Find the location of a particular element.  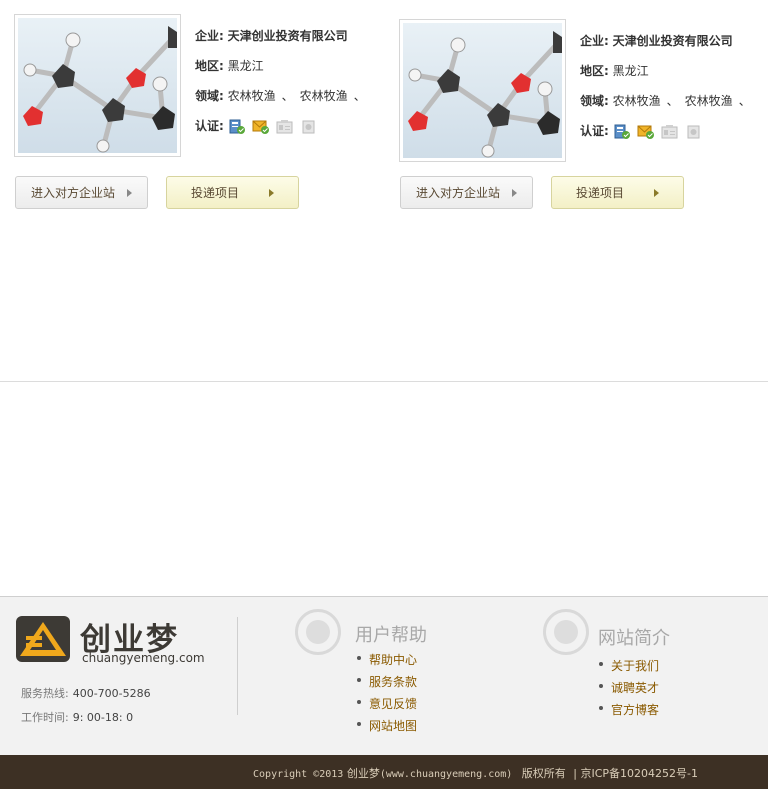

hotline-row: 服务热线: 400-700-5286 is located at coordinates (86, 694).